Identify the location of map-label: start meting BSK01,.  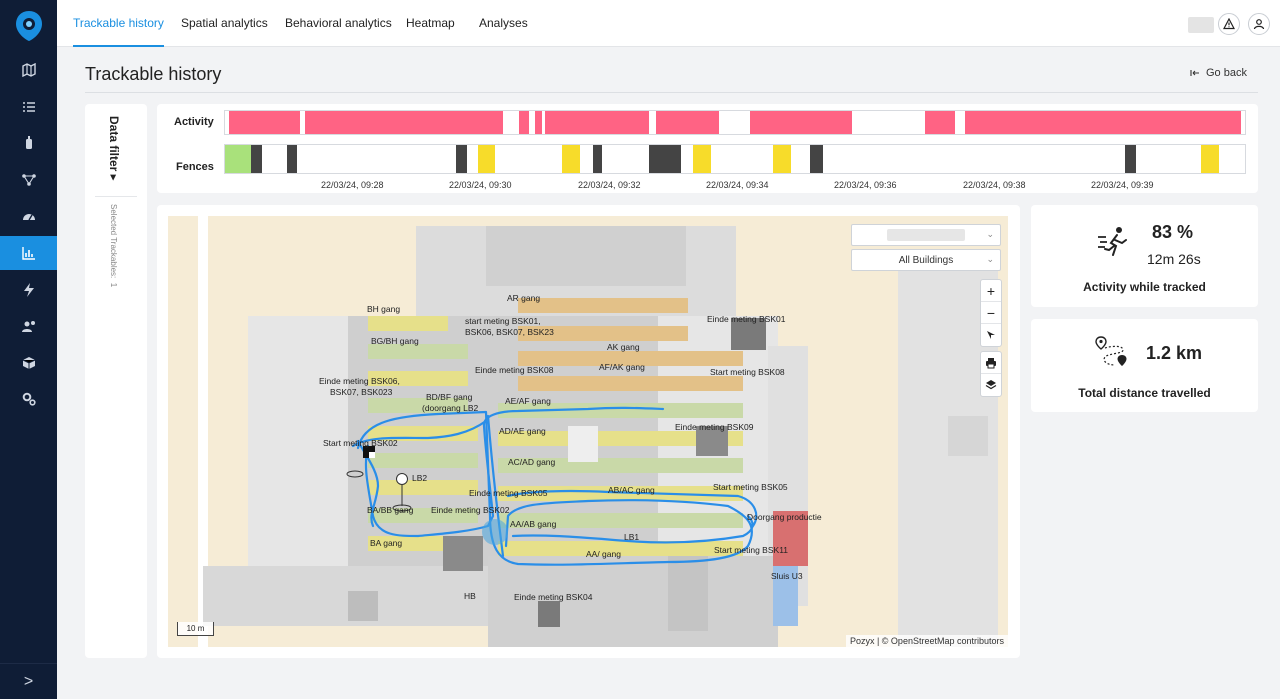
(503, 321).